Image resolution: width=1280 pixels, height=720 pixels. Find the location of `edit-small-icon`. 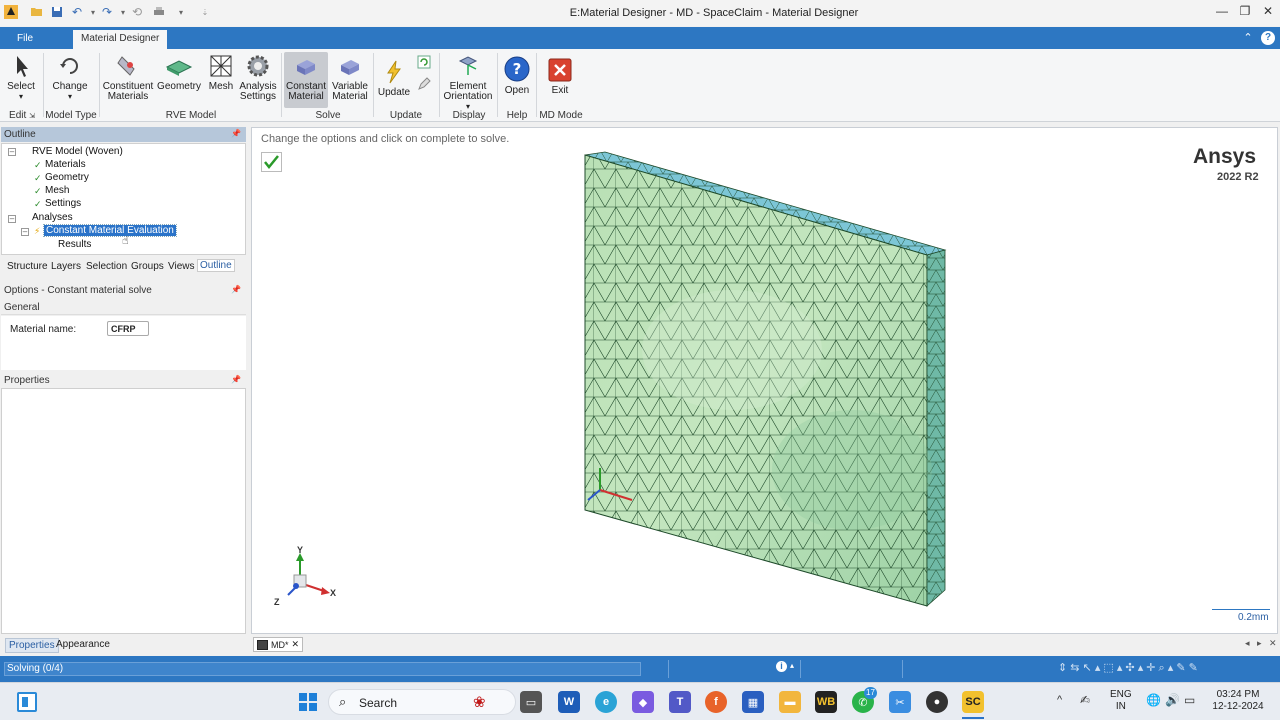

edit-small-icon is located at coordinates (424, 84).